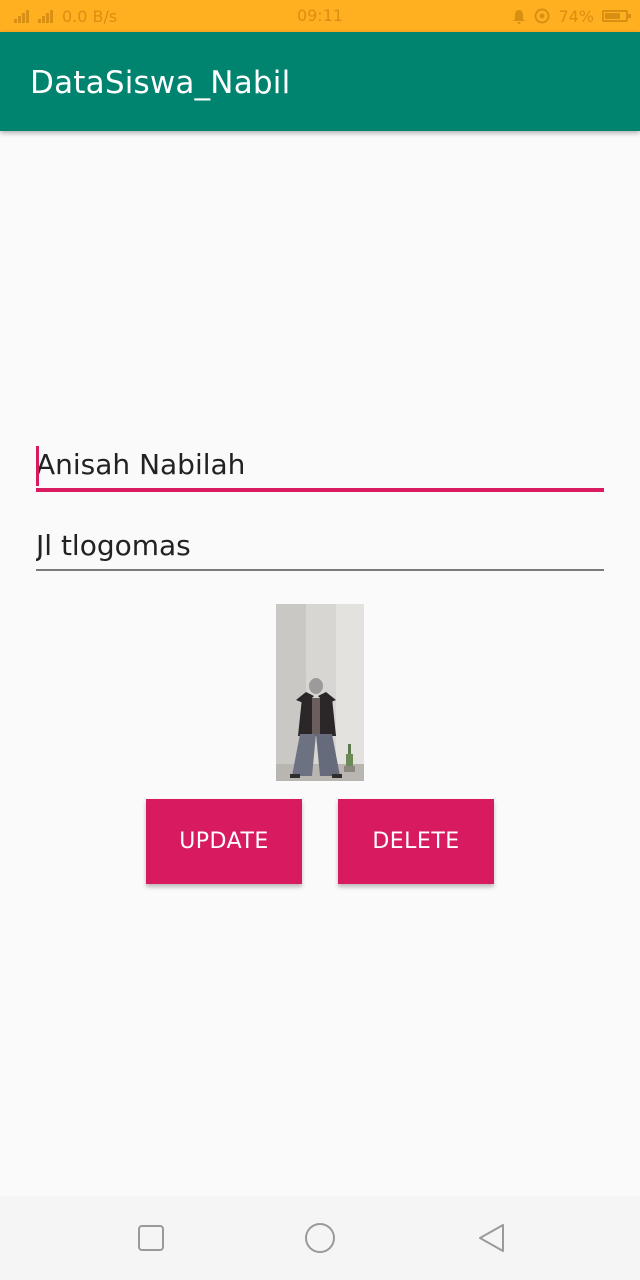  Describe the element at coordinates (576, 16) in the screenshot. I see `battery-percent: 74%` at that location.